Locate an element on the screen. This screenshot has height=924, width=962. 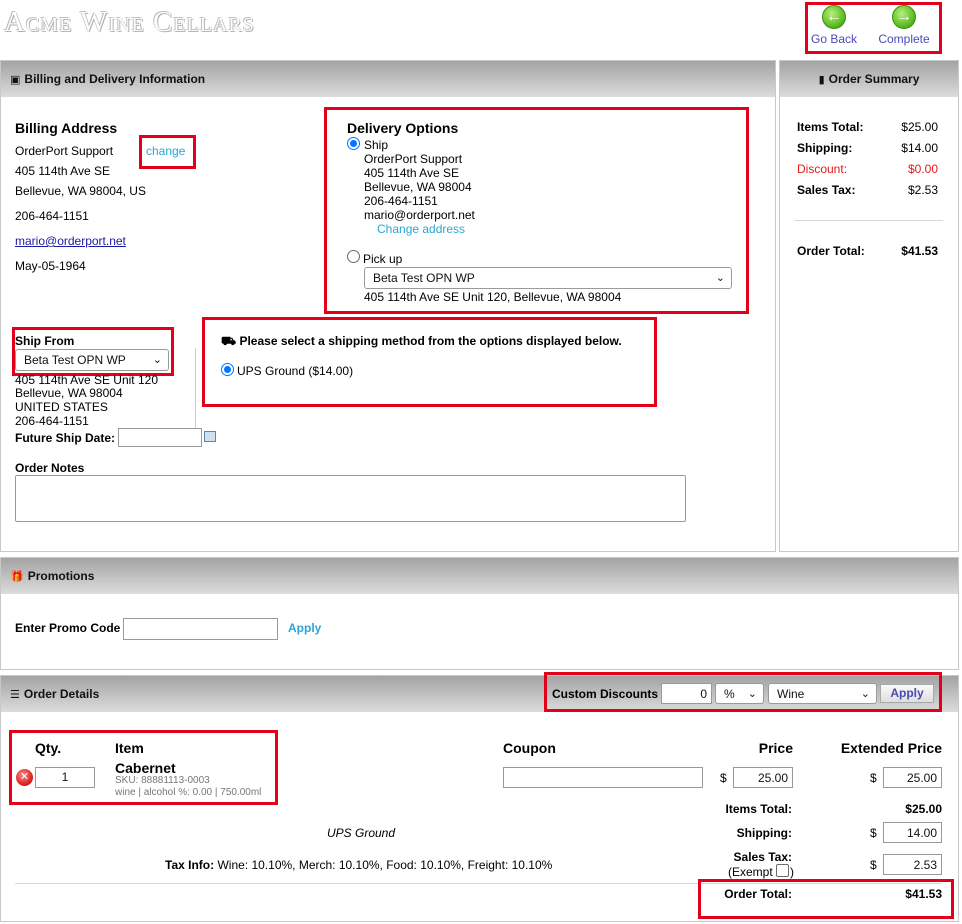
summary-divider is located at coordinates (868, 220).